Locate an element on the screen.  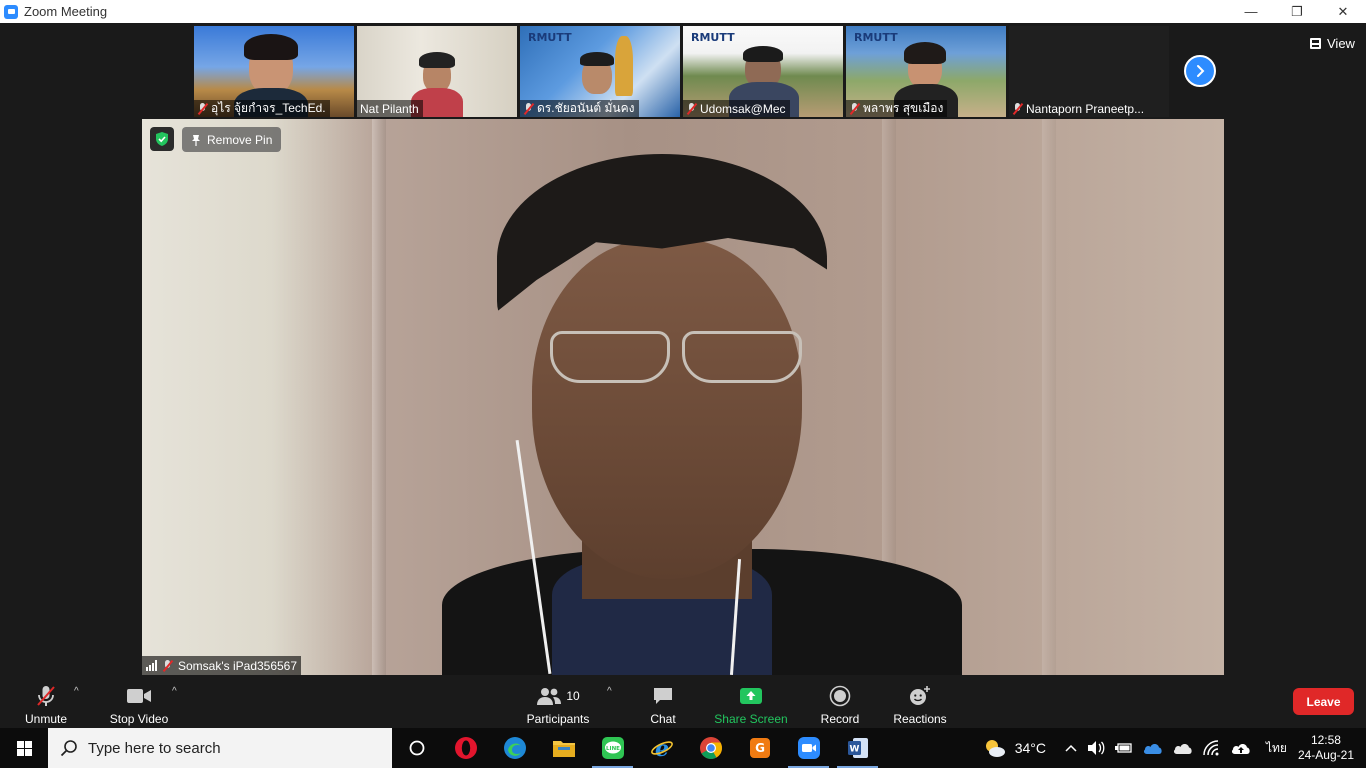
svg-text: LINE is located at coordinates (613, 749).